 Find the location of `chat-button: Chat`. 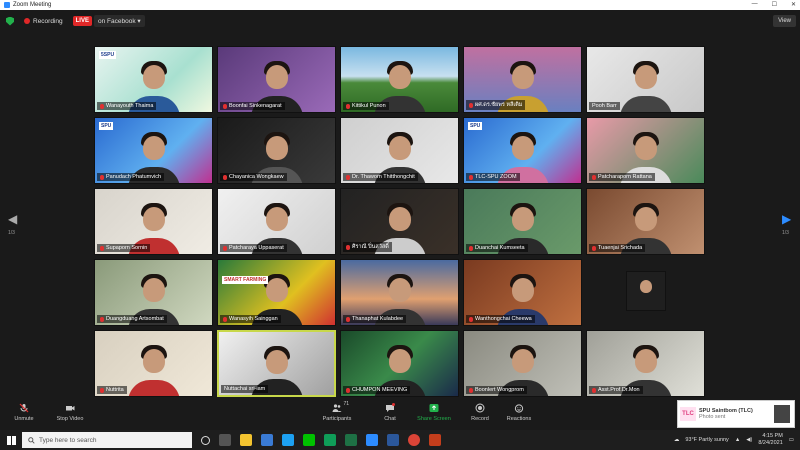

chat-button: Chat is located at coordinates (390, 412).